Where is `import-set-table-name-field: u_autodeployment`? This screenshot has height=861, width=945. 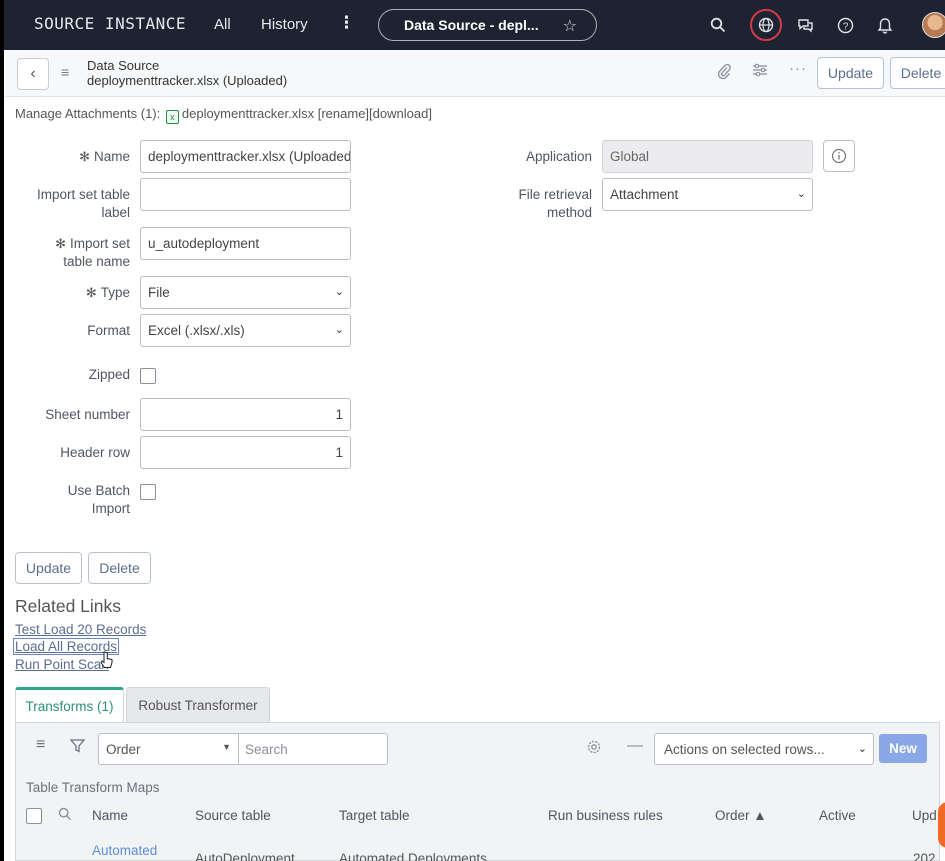
import-set-table-name-field: u_autodeployment is located at coordinates (245, 243).